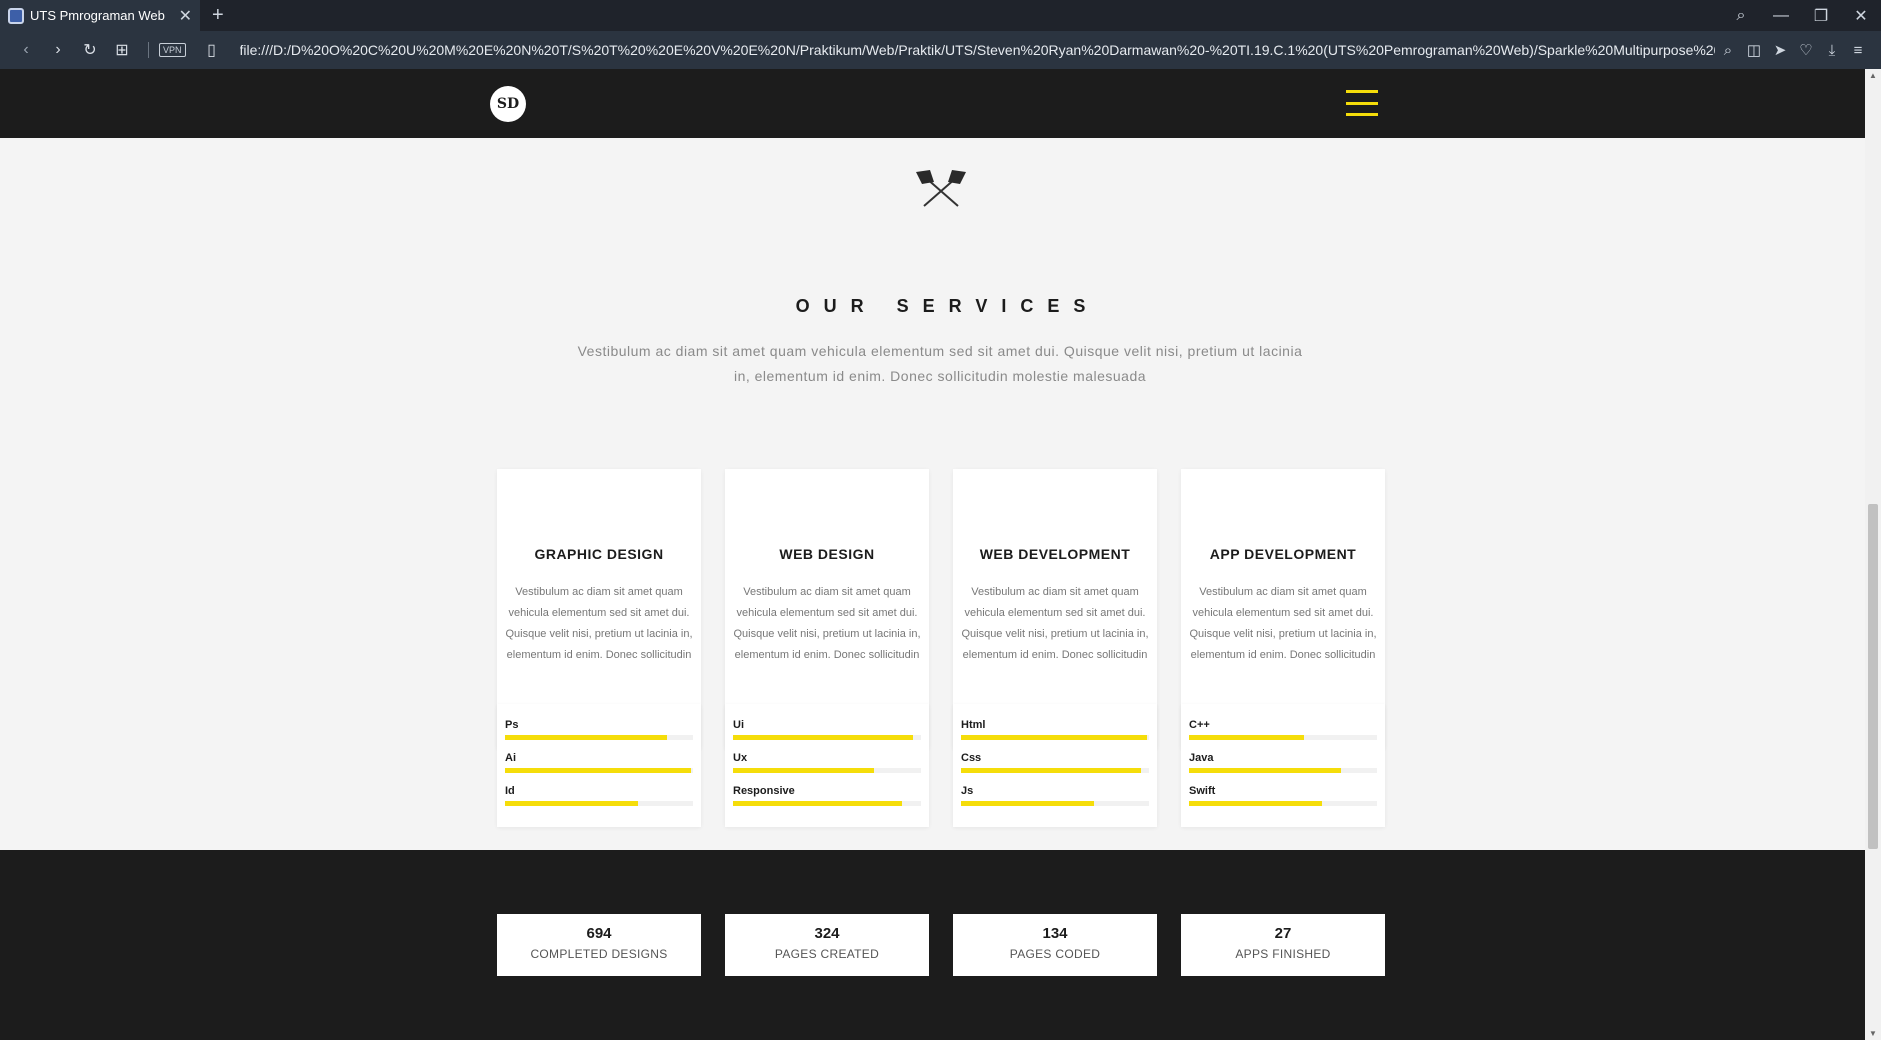 Image resolution: width=1881 pixels, height=1040 pixels. I want to click on back-icon: ‹, so click(26, 50).